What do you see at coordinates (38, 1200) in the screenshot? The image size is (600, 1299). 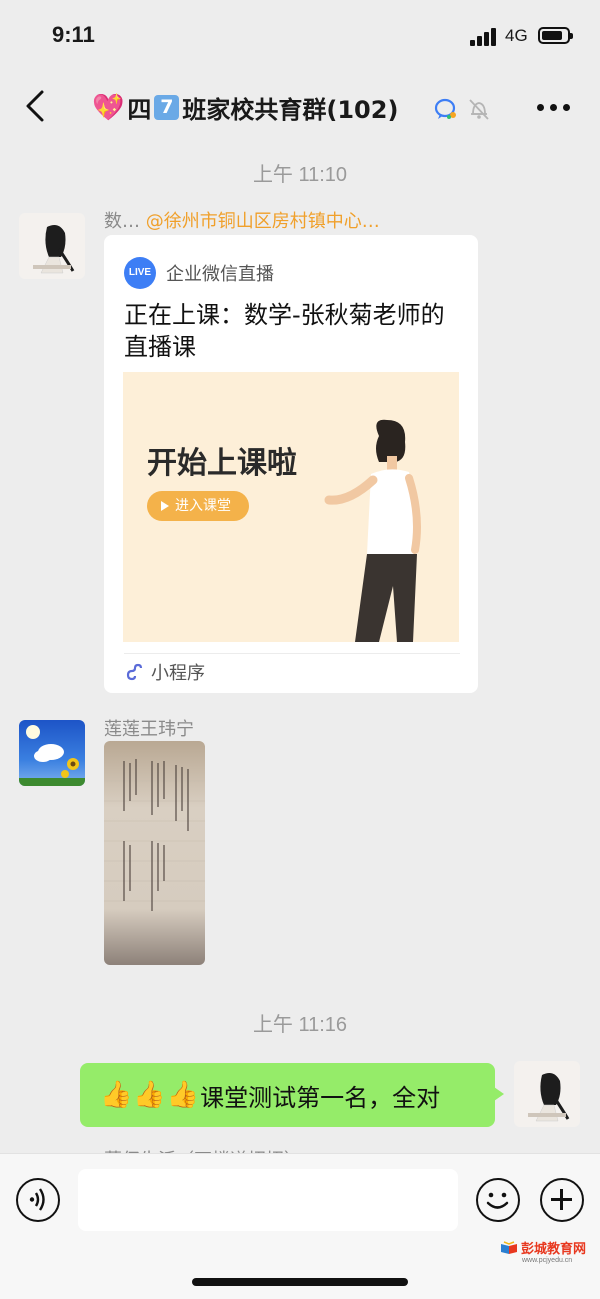 I see `voice-input-icon` at bounding box center [38, 1200].